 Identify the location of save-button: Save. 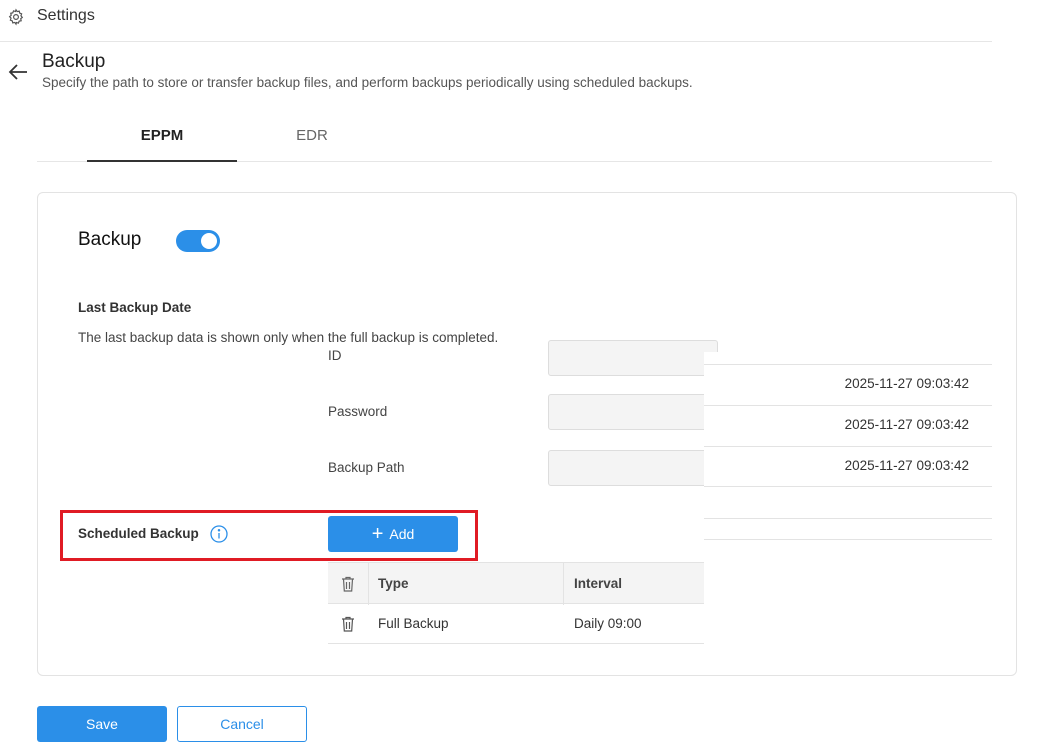
(102, 724).